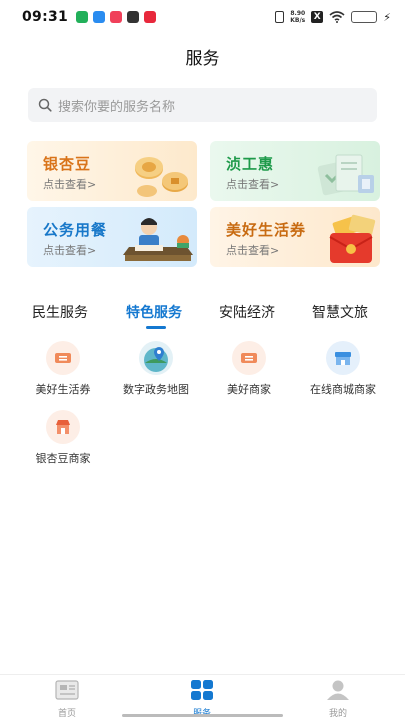 The image size is (405, 720). What do you see at coordinates (280, 17) in the screenshot?
I see `vibrate-icon` at bounding box center [280, 17].